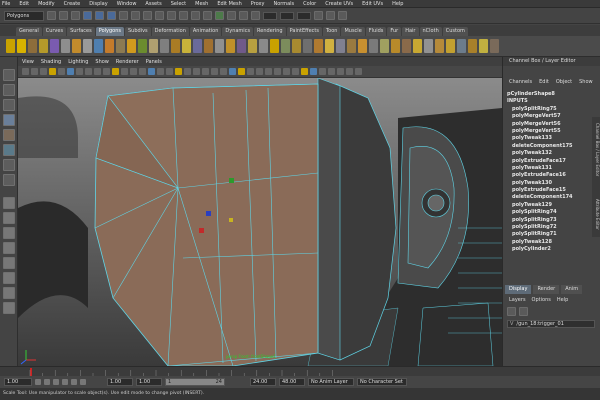  I want to click on viewport-menu-renderer: Renderer, so click(127, 62).